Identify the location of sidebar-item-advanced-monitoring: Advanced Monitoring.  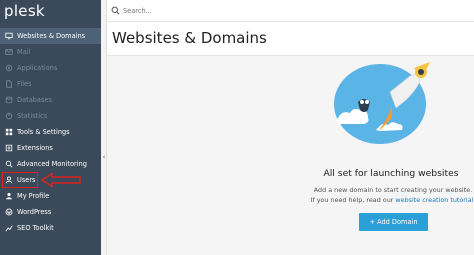
(50, 164).